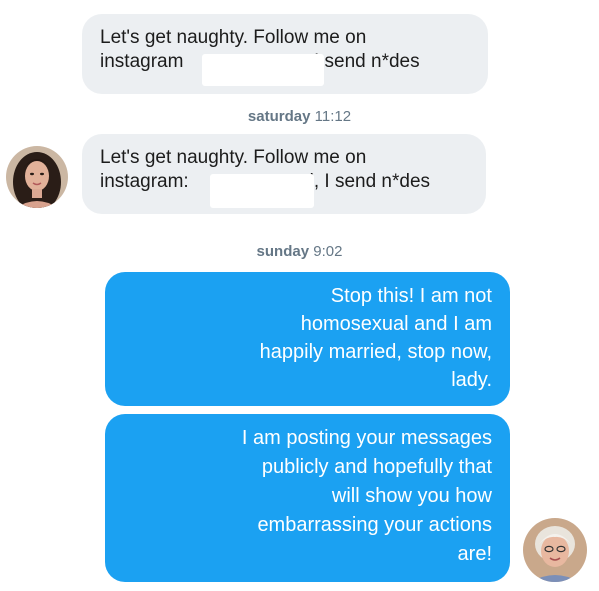  I want to click on timestamp-divider: sunday 9:02, so click(299, 251).